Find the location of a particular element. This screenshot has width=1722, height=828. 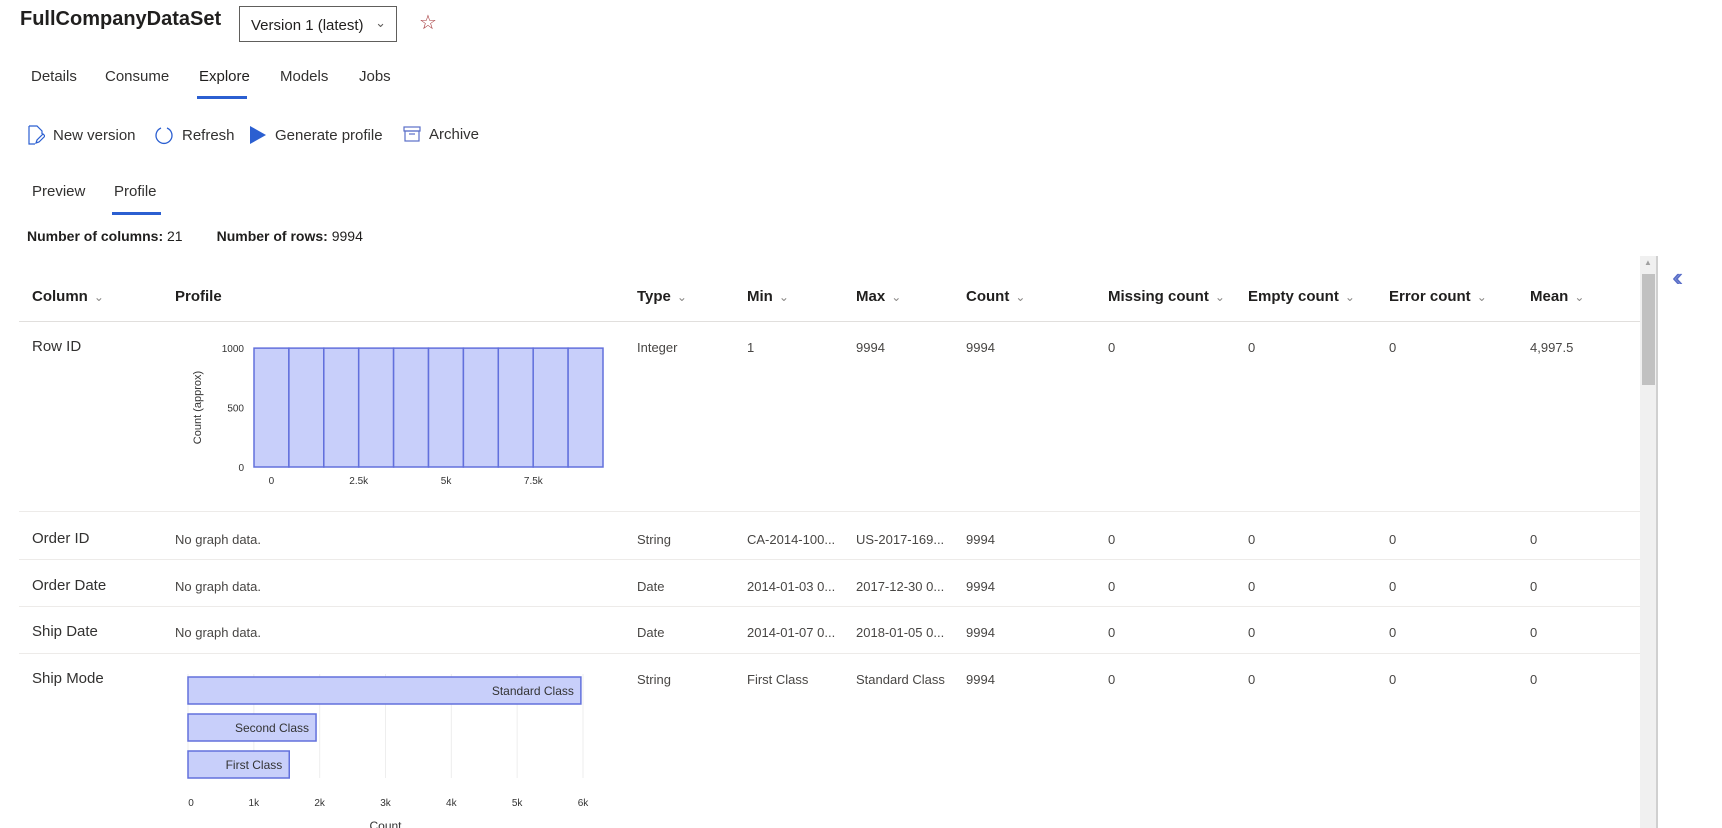

x-tick-label: 2k is located at coordinates (320, 803).